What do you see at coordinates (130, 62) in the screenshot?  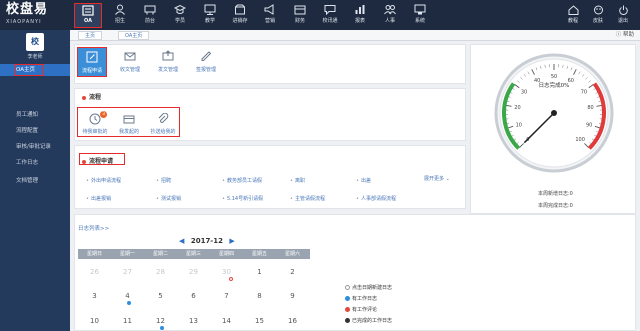 I see `quick-inbox: 收文管理` at bounding box center [130, 62].